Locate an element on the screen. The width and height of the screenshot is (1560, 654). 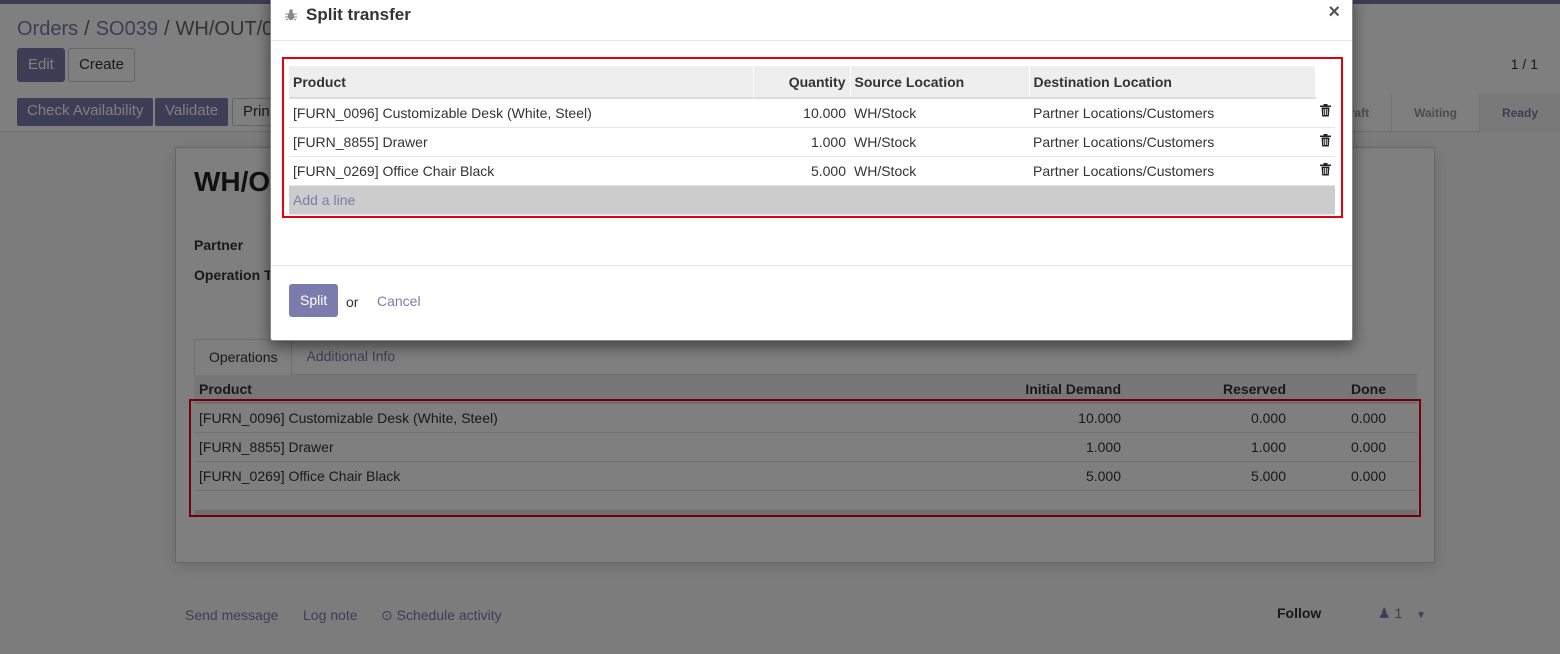
dialog-title-text: Split transfer is located at coordinates (358, 14).